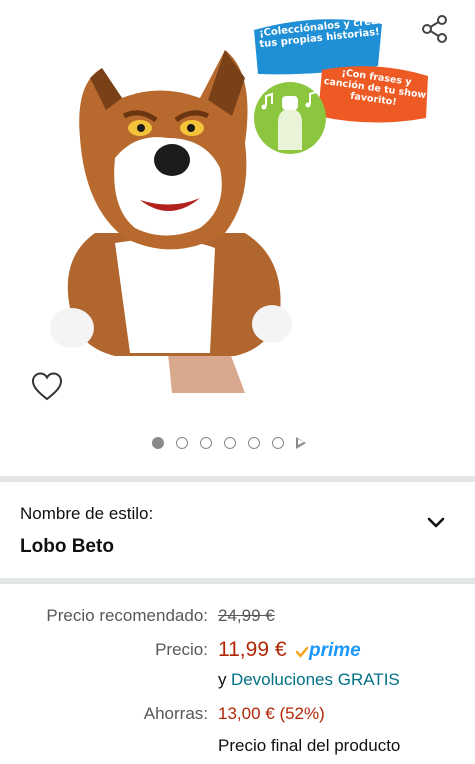  Describe the element at coordinates (436, 523) in the screenshot. I see `chevron-down-icon` at that location.